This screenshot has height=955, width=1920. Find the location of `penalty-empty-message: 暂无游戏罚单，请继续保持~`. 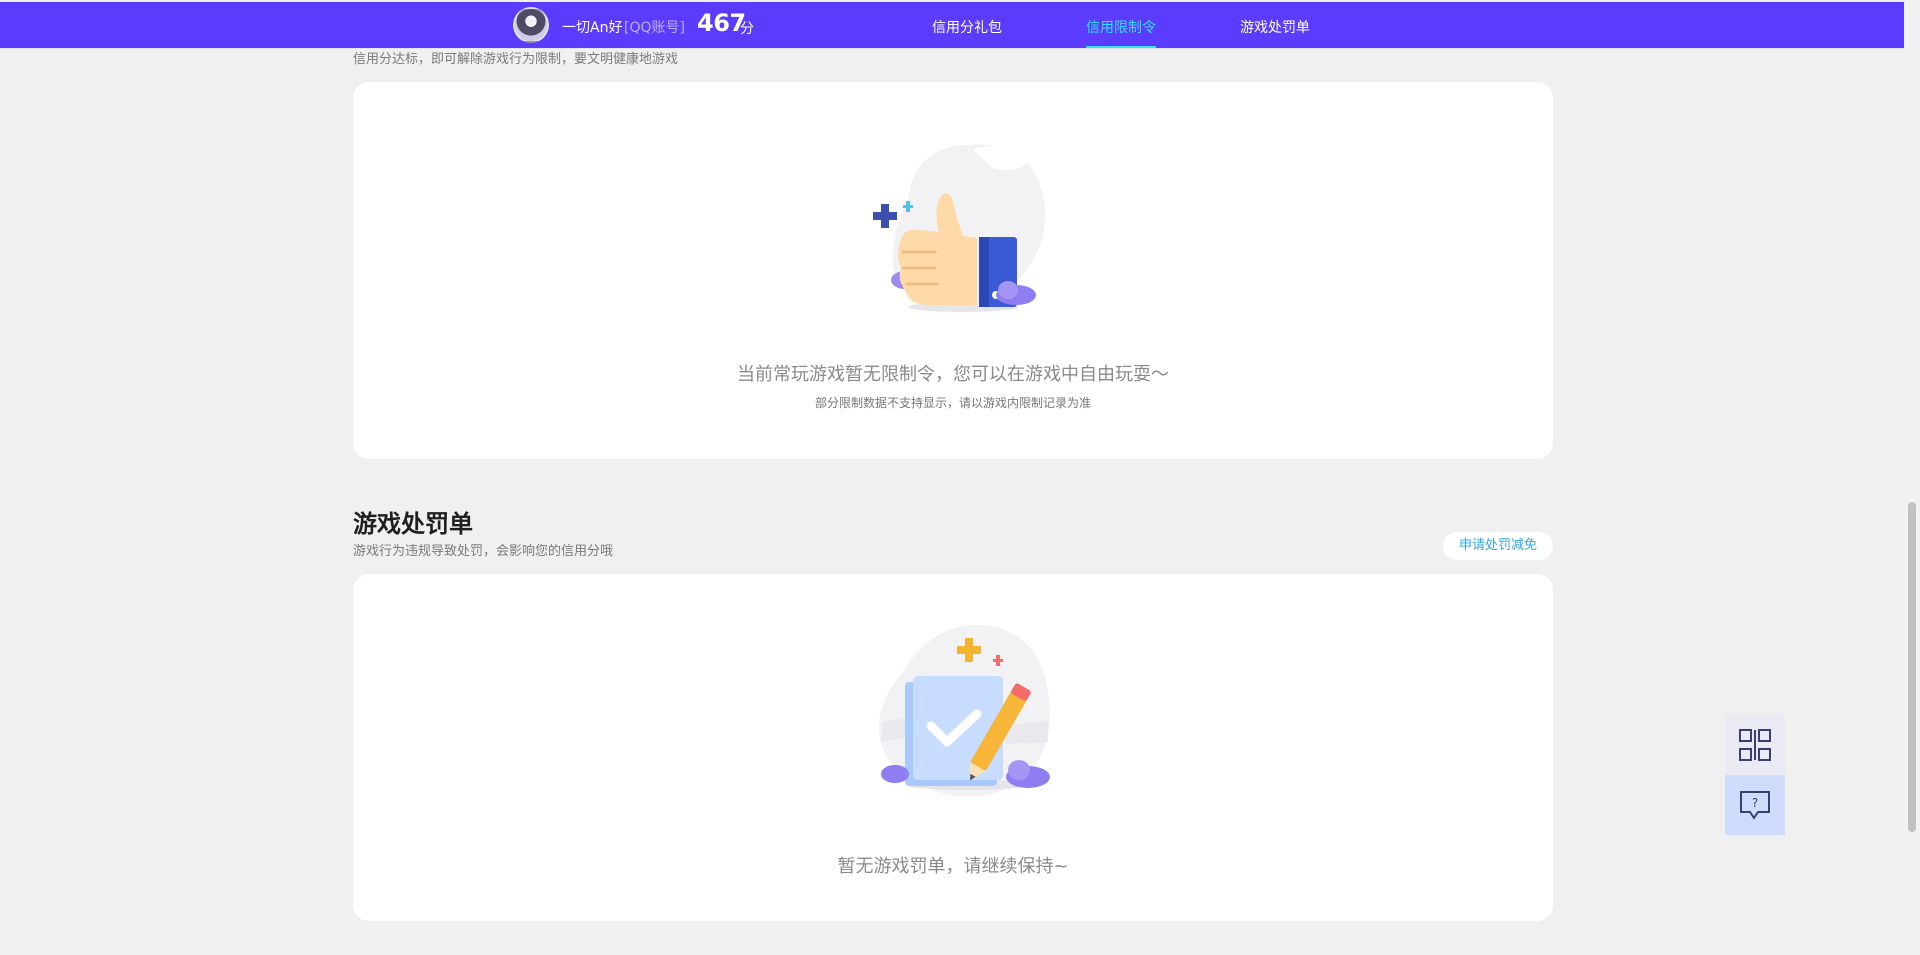

penalty-empty-message: 暂无游戏罚单，请继续保持~ is located at coordinates (953, 866).